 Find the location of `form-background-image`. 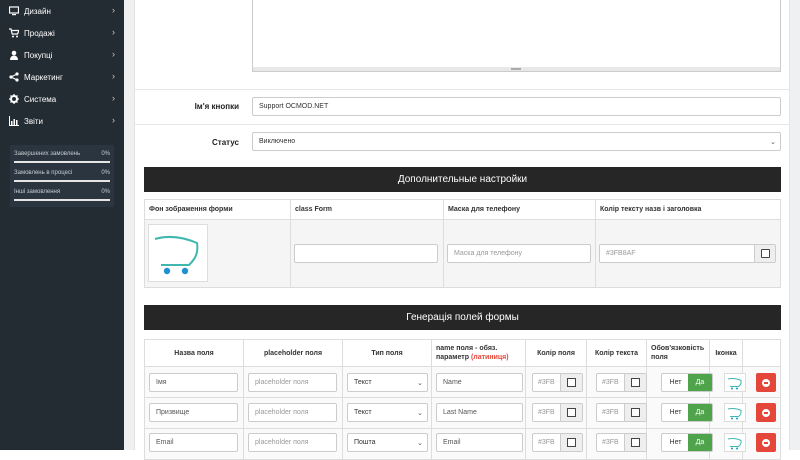

form-background-image is located at coordinates (178, 253).